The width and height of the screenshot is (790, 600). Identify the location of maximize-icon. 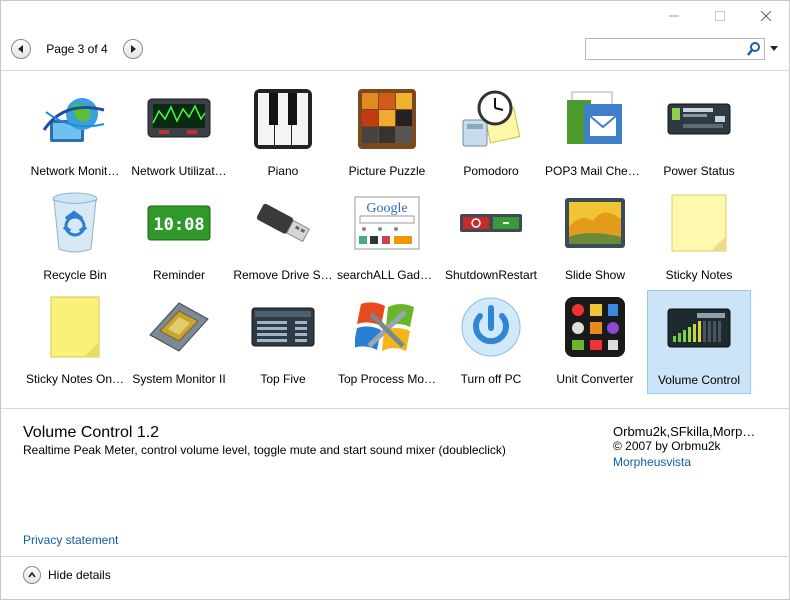
(720, 16).